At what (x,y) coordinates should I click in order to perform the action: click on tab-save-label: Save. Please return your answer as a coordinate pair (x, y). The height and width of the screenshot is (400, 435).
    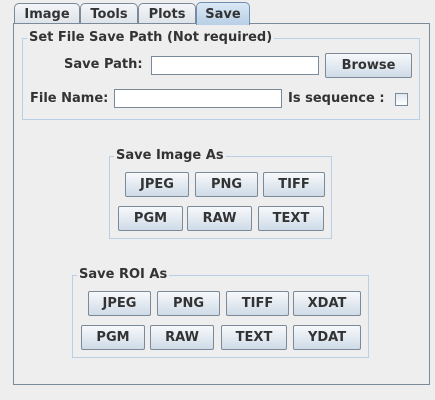
    Looking at the image, I should click on (223, 14).